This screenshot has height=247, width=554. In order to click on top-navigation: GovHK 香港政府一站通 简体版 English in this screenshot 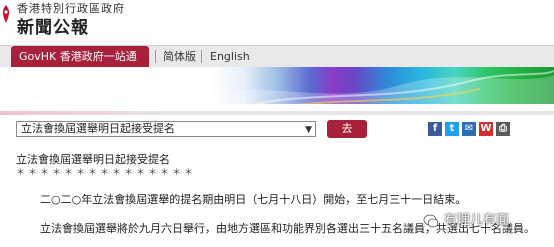, I will do `click(277, 56)`.